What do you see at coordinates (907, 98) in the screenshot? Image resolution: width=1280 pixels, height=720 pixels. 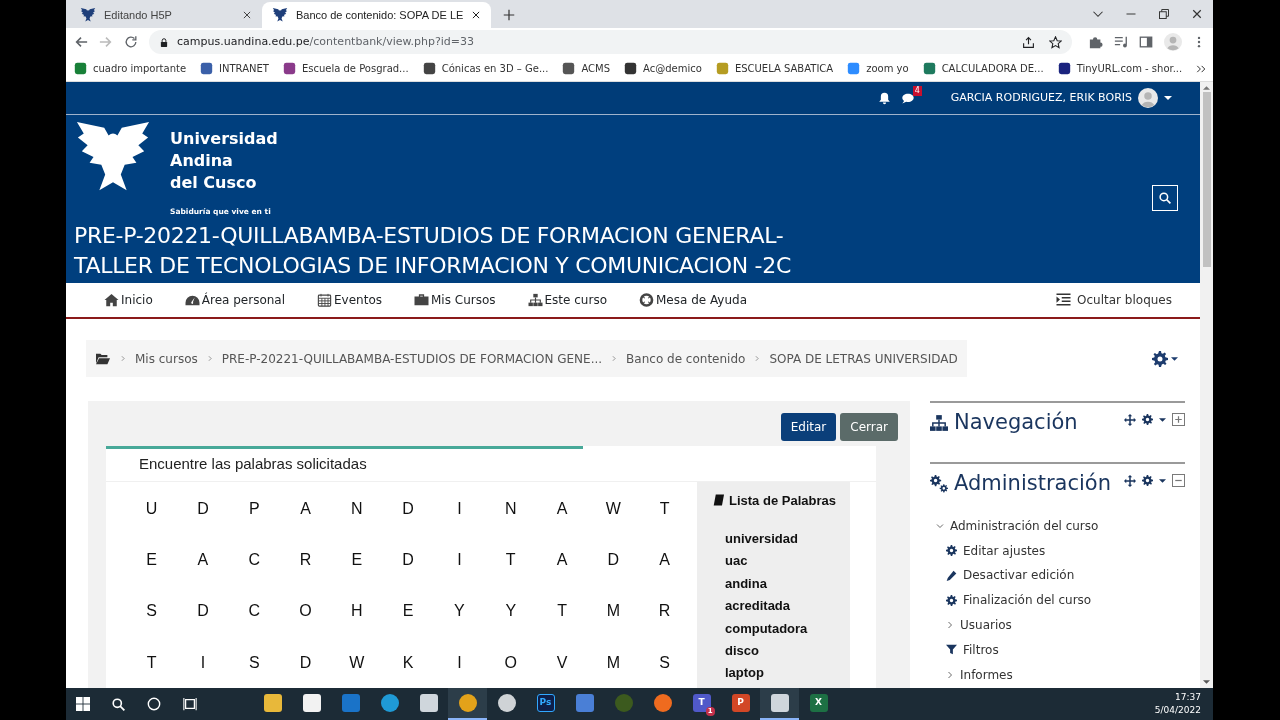 I see `chat-icon` at bounding box center [907, 98].